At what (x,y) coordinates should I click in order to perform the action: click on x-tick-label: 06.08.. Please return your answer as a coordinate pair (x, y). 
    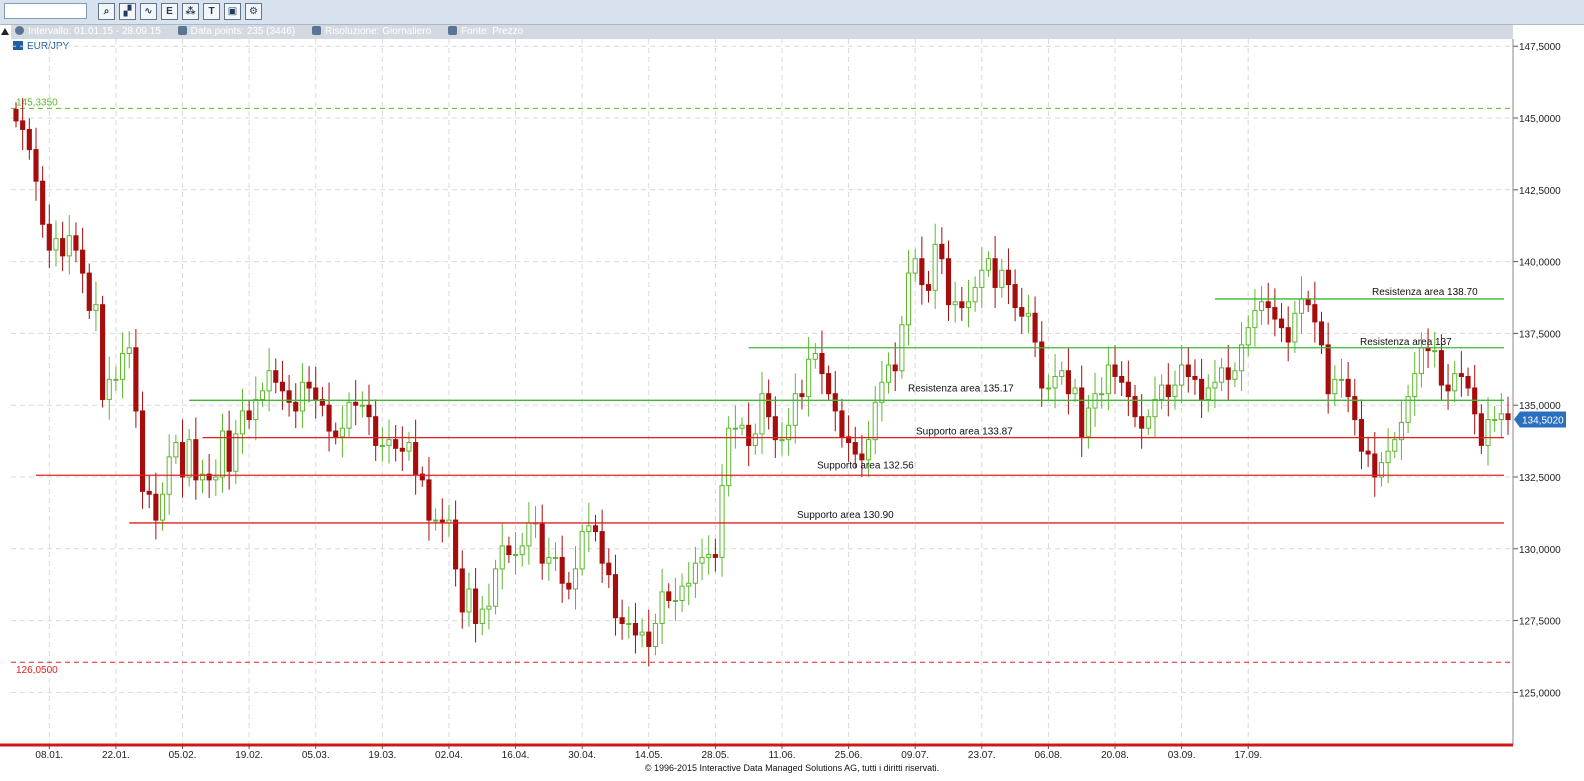
    Looking at the image, I should click on (1049, 755).